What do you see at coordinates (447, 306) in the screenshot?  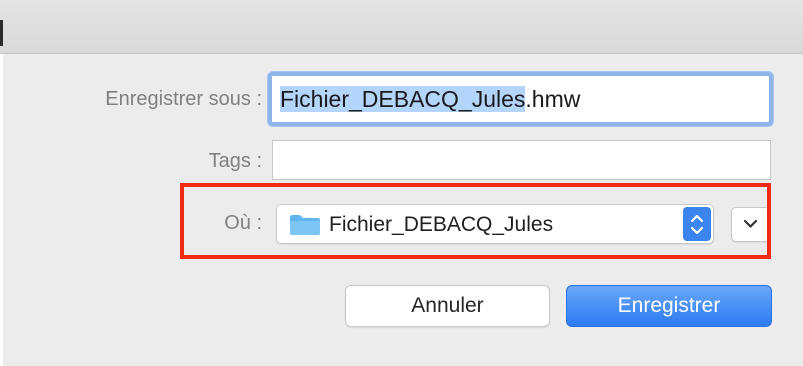 I see `cancel-button: Annuler` at bounding box center [447, 306].